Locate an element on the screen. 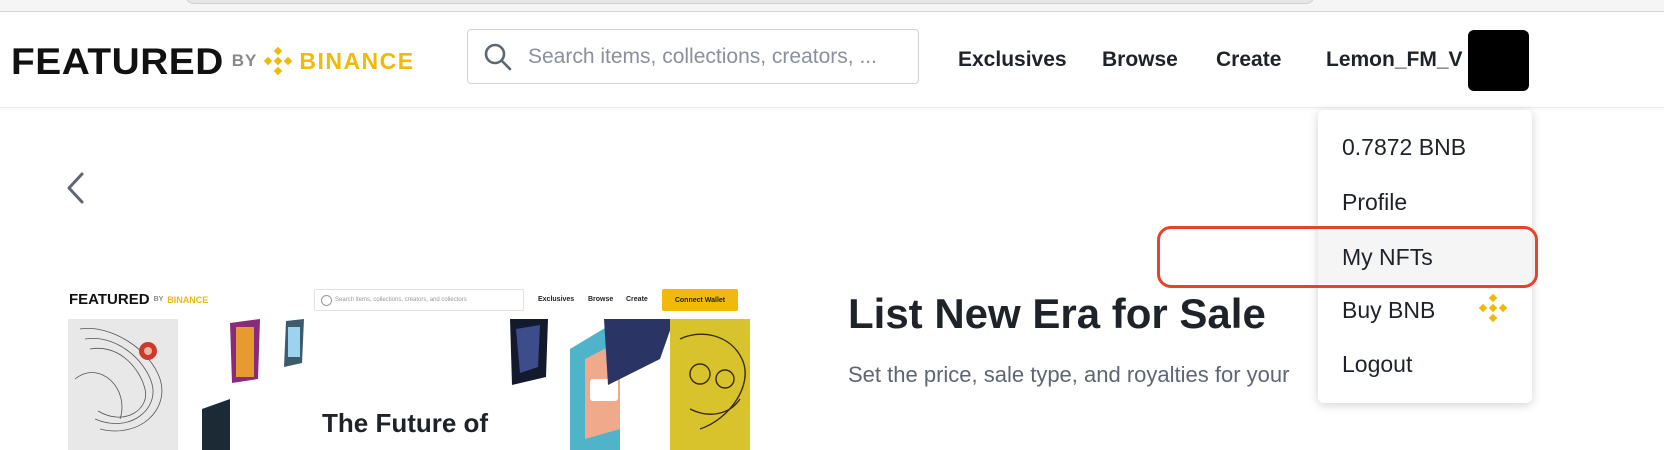 This screenshot has width=1664, height=450. address-bar is located at coordinates (750, 2).